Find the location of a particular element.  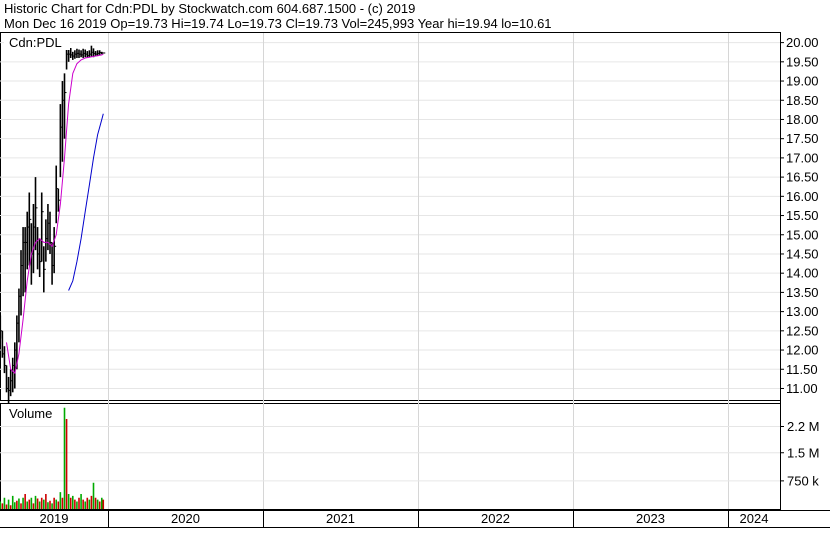

year-label: 2022 is located at coordinates (495, 518).